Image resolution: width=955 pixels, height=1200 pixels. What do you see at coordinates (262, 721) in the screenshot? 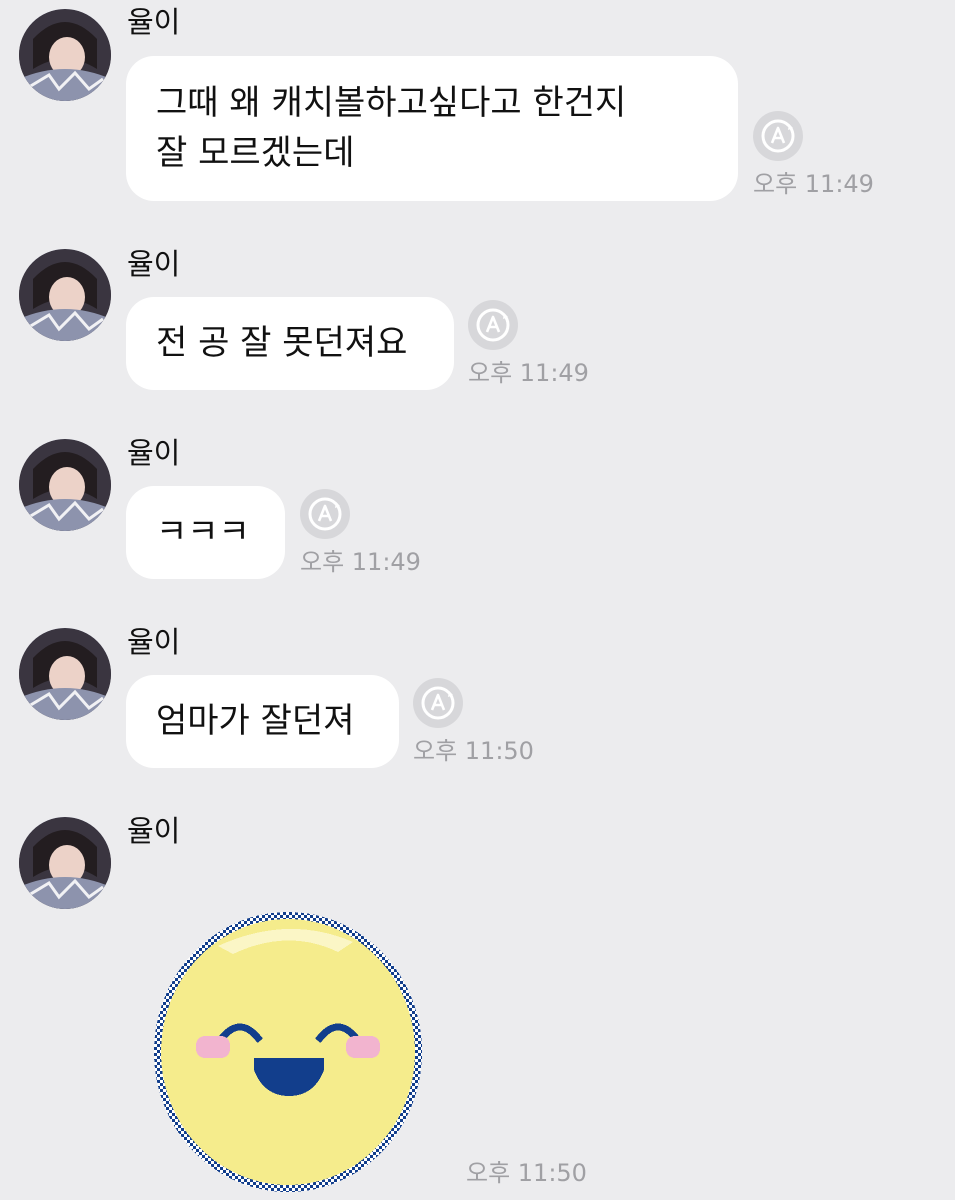
I see `message-bubble: 엄마가 잘던져` at bounding box center [262, 721].